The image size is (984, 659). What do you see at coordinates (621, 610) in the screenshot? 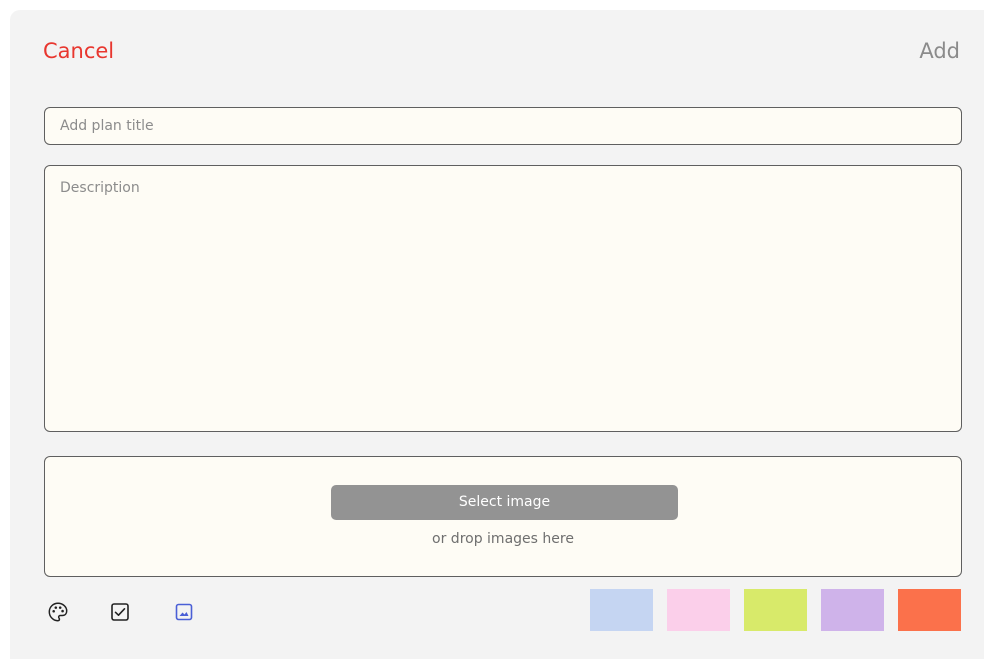
I see `color-swatch-blue` at bounding box center [621, 610].